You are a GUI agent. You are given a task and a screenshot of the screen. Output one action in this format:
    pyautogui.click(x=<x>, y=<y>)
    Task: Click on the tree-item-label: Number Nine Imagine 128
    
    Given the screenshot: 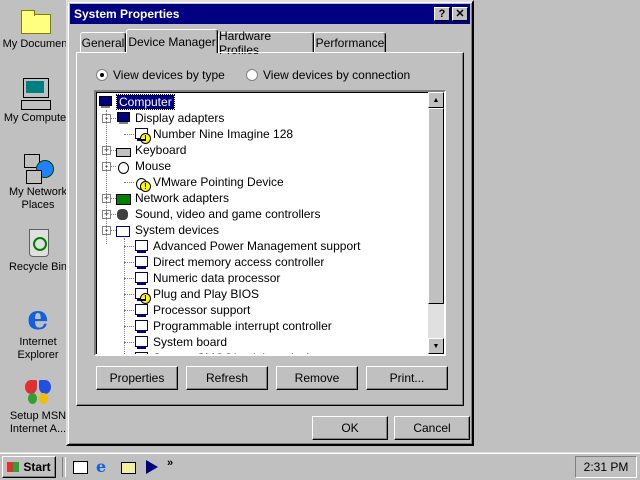 What is the action you would take?
    pyautogui.click(x=223, y=134)
    